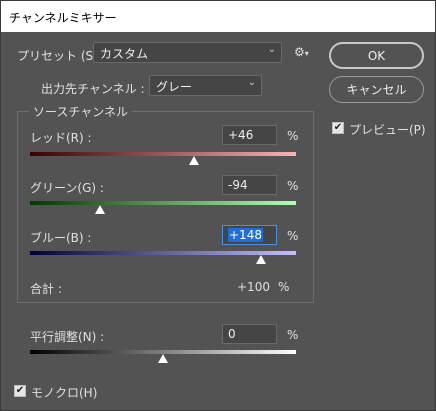  What do you see at coordinates (174, 87) in the screenshot?
I see `output-channel-value: グレー` at bounding box center [174, 87].